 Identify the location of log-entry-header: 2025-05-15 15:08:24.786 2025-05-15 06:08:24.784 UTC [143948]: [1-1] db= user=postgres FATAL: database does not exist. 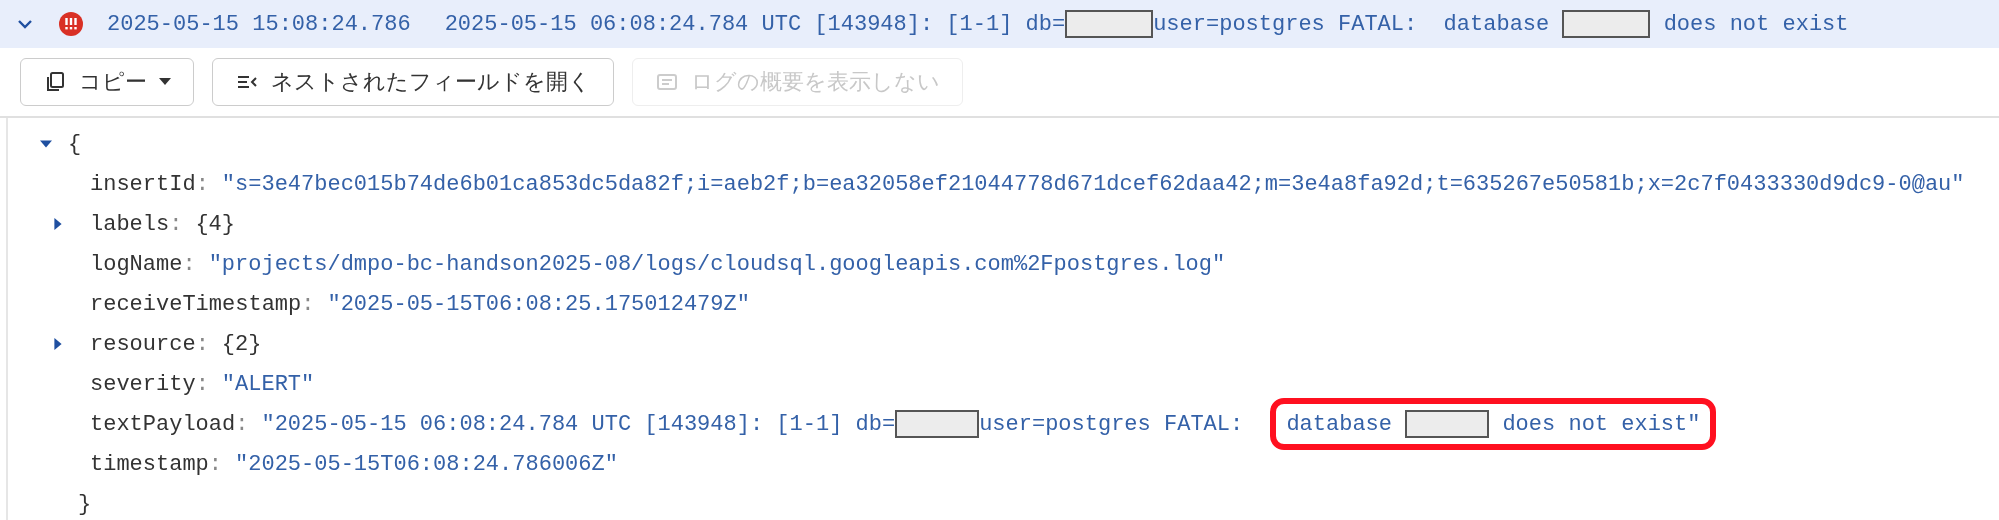
(999, 24).